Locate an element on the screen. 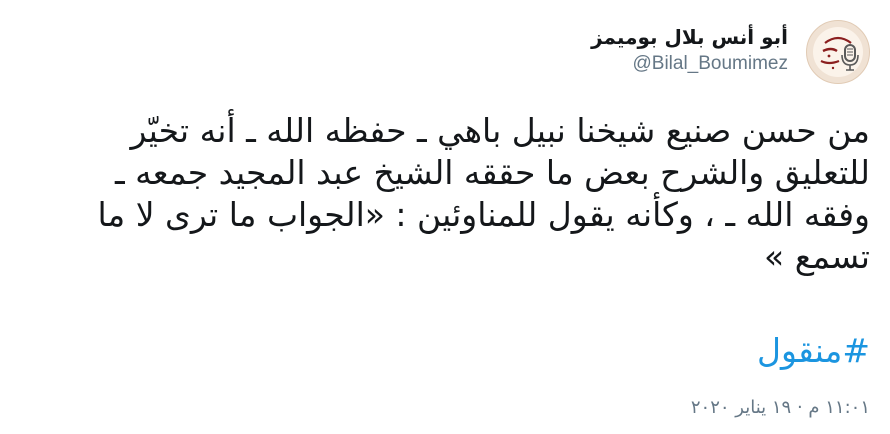  author-info: أبو أنس بلال بوميمز @Bilal_Boumimez is located at coordinates (689, 50).